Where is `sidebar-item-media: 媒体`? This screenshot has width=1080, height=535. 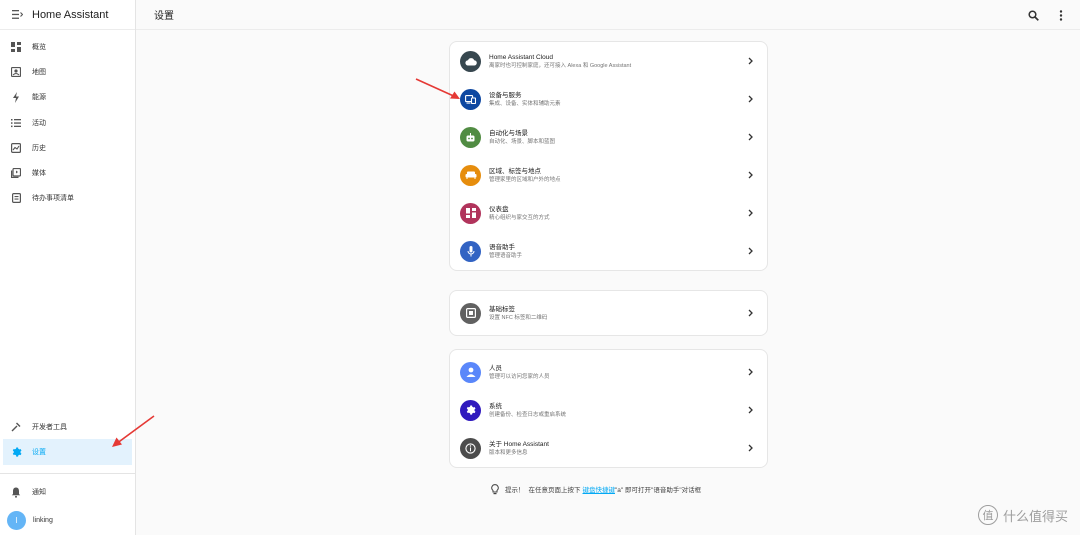
sidebar-item-media: 媒体 is located at coordinates (67, 172).